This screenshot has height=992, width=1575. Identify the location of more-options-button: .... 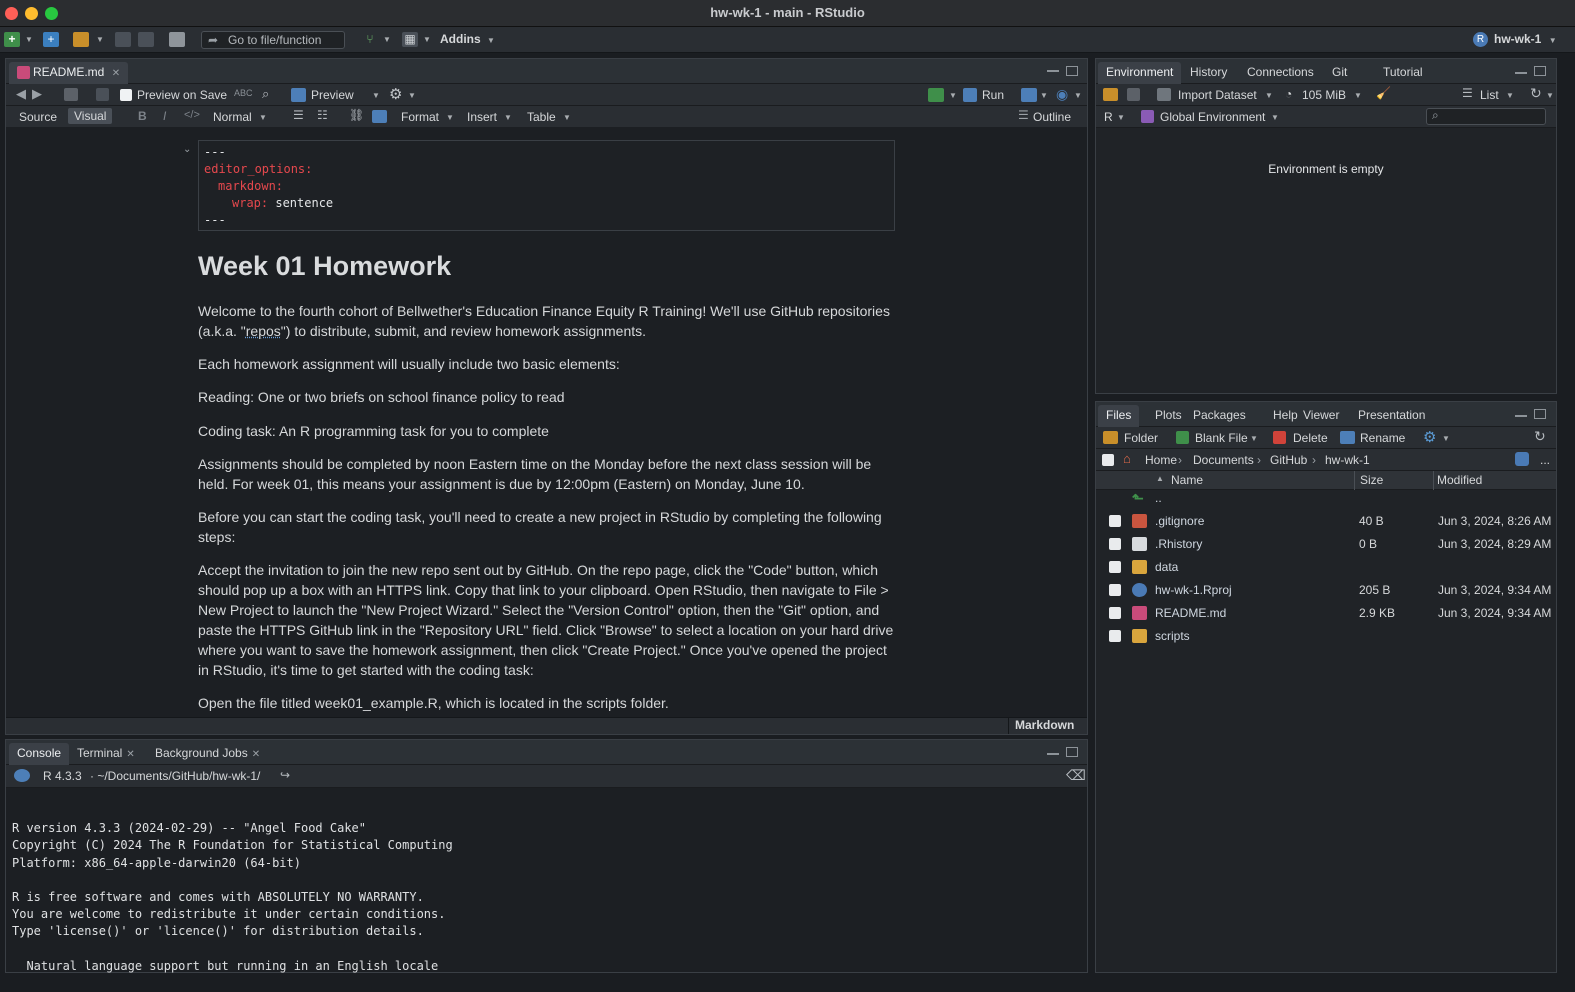
(1545, 460).